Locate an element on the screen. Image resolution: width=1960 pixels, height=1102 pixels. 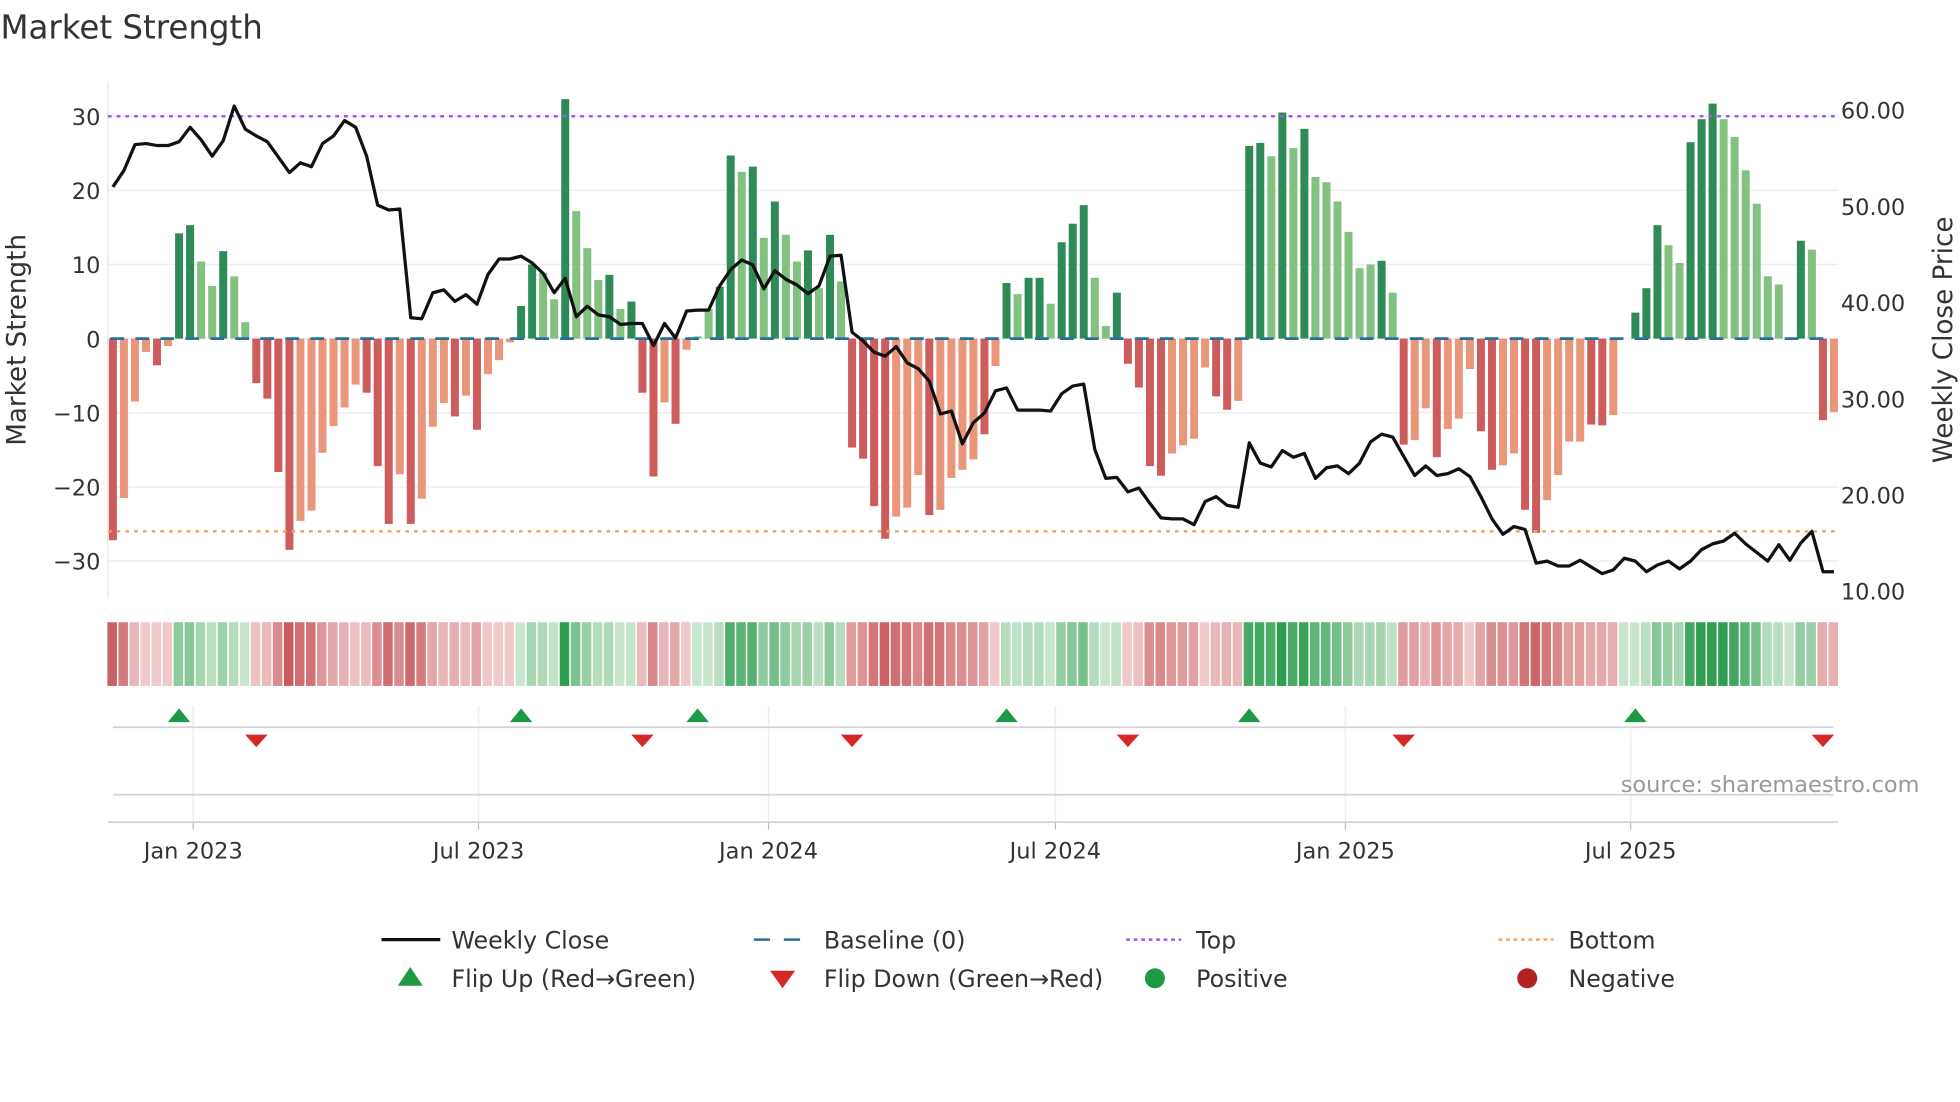
right-tick-label: 30.00 is located at coordinates (1873, 400).